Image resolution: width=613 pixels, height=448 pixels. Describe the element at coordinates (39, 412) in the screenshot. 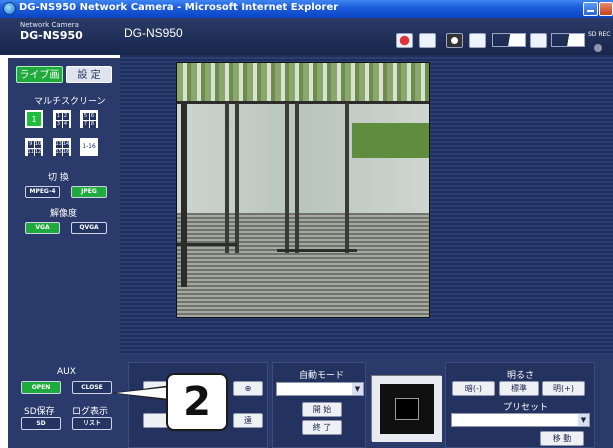

I see `sd-save-label: SD保存` at that location.